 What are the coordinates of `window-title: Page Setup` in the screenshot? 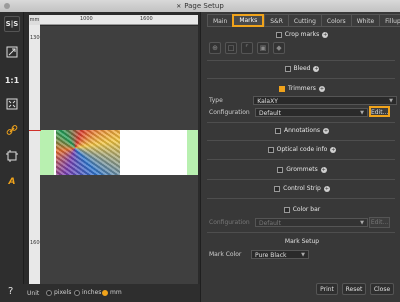 It's located at (204, 6).